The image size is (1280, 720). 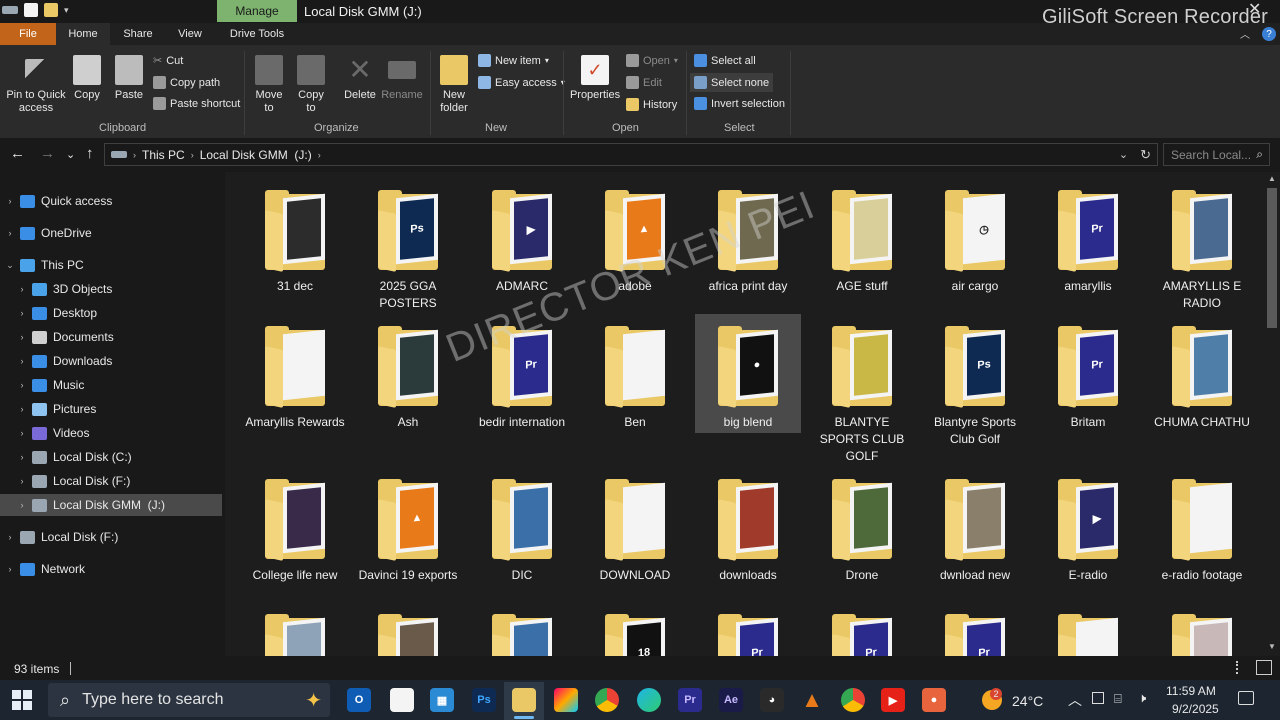 I want to click on photoshop-icon: Ps, so click(x=484, y=700).